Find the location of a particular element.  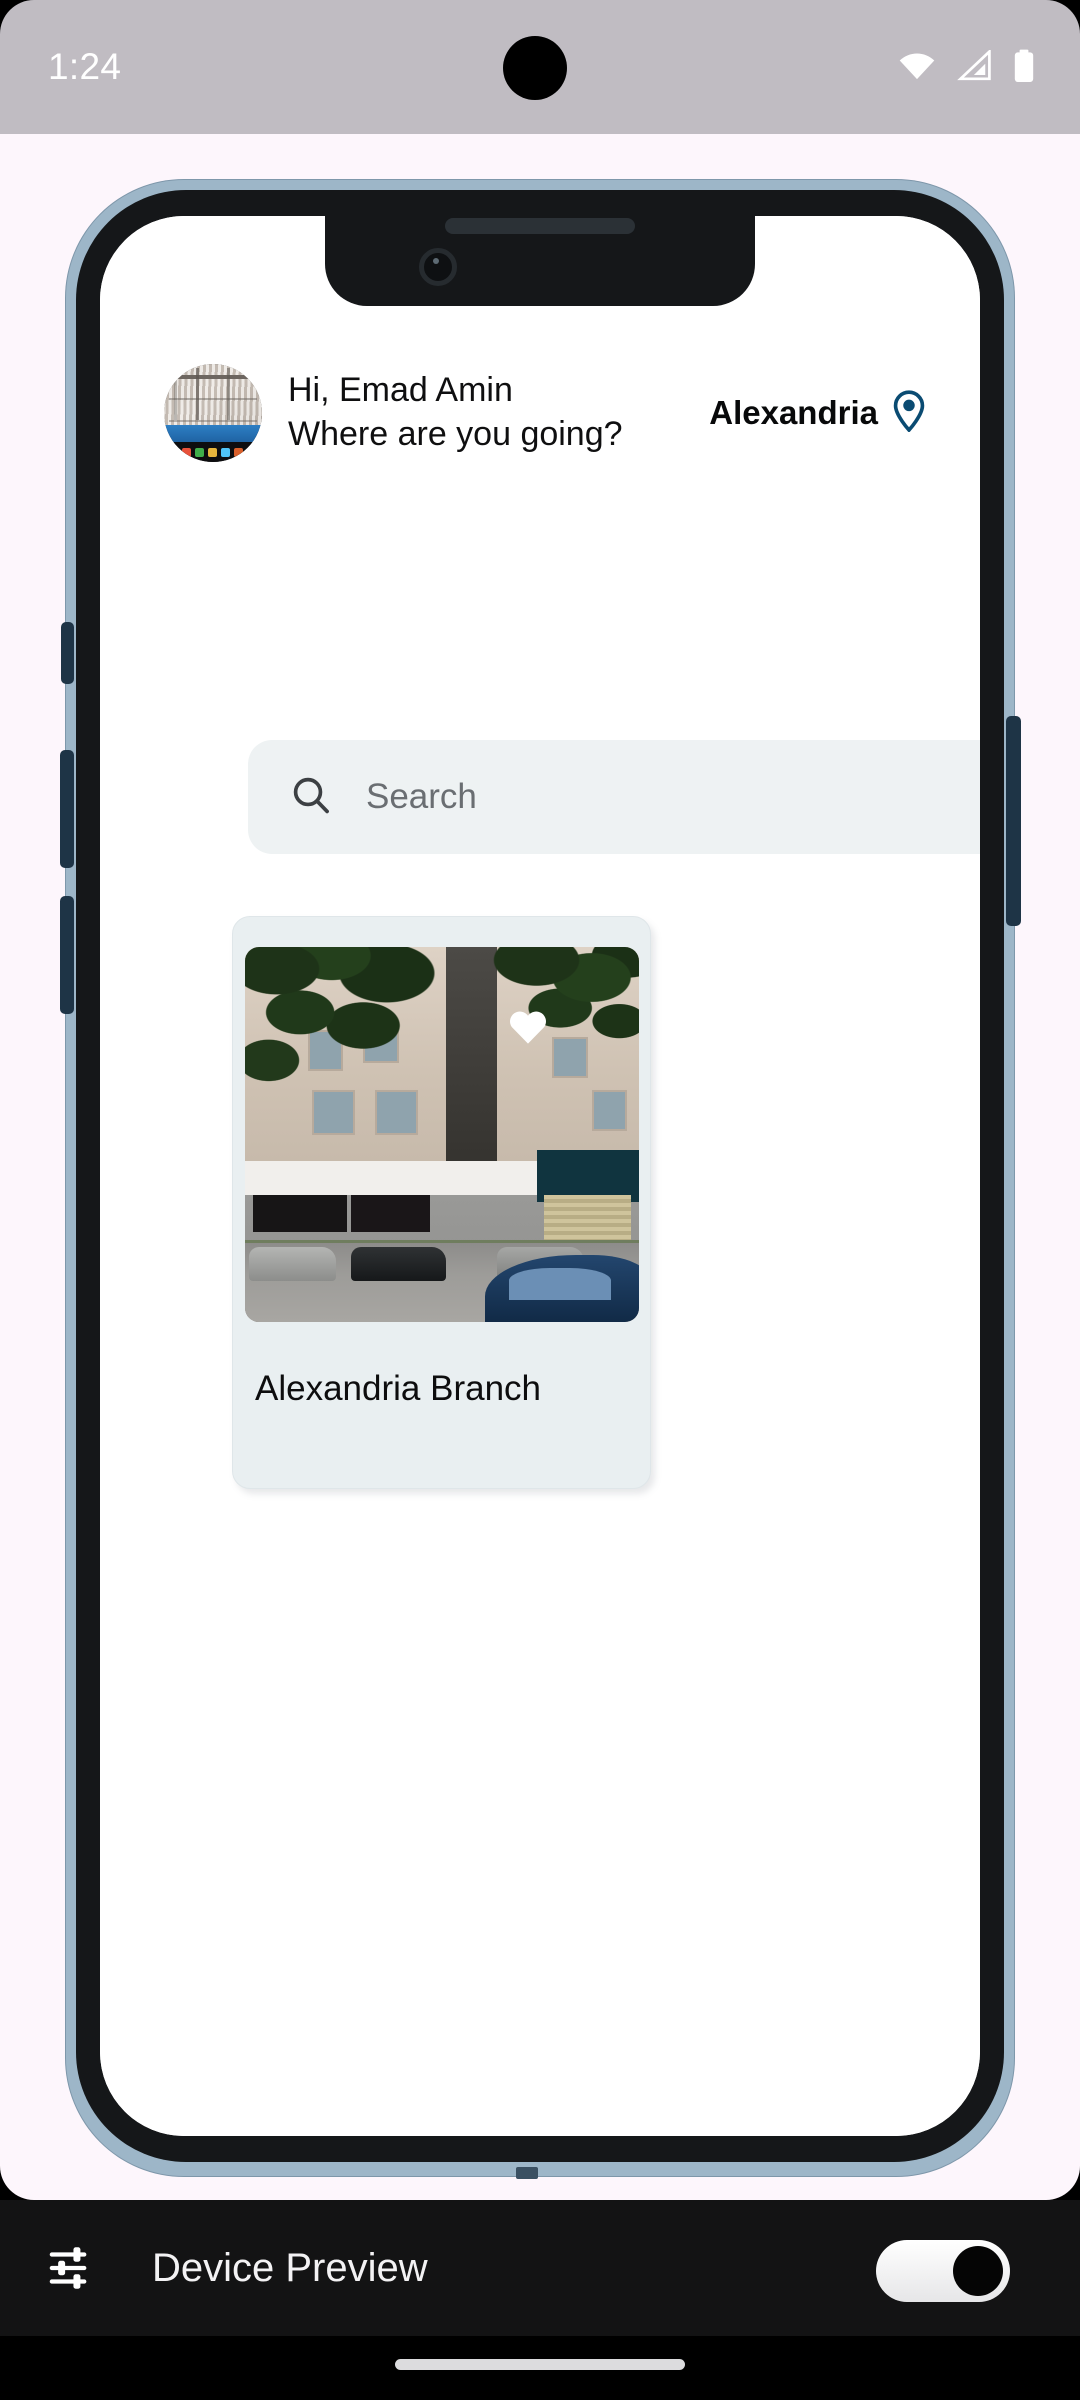

search-icon is located at coordinates (311, 797).